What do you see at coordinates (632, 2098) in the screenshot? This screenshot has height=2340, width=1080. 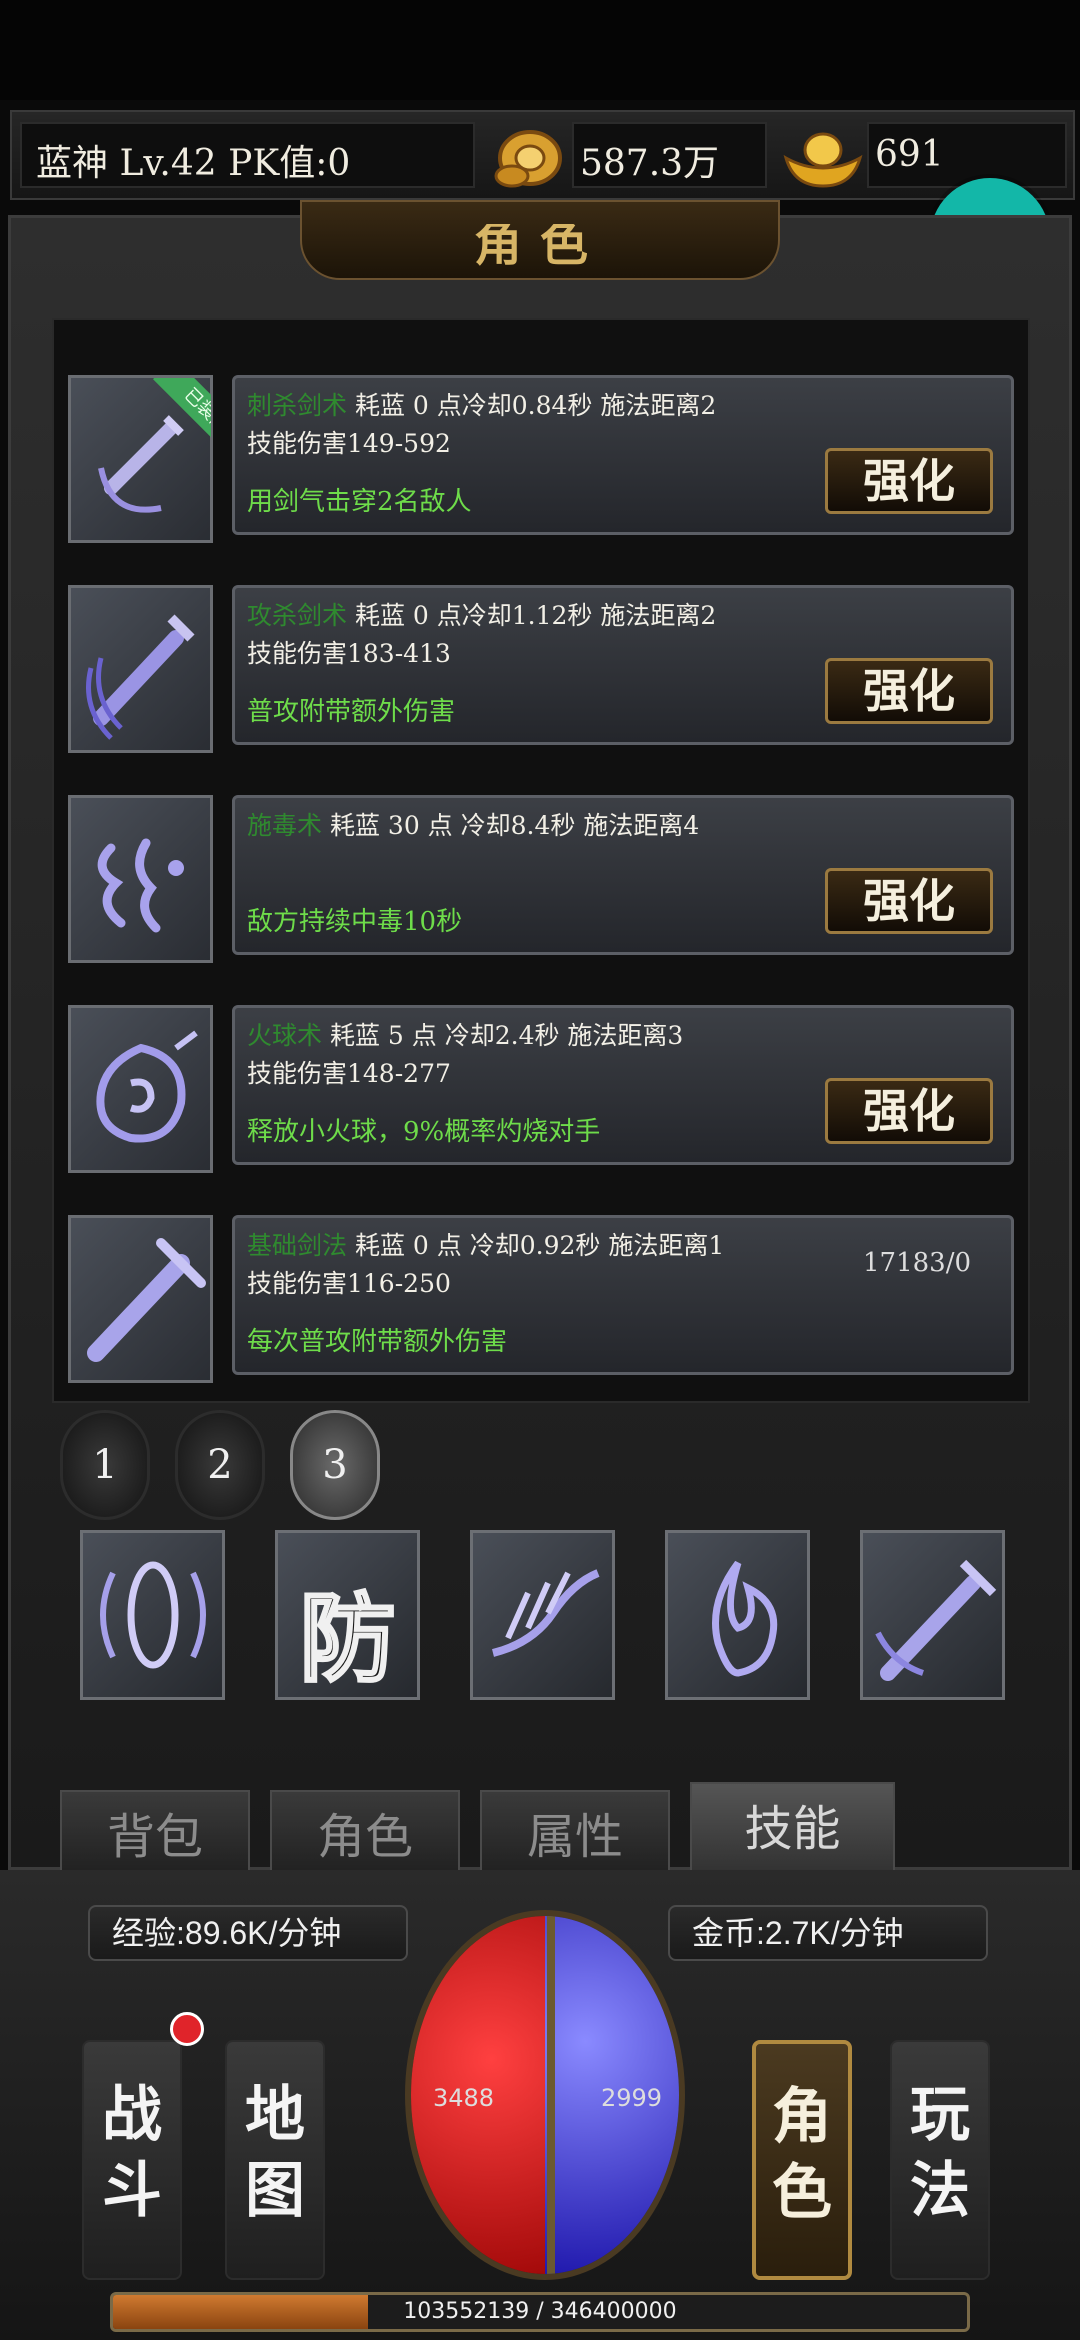 I see `mp-value: 2999` at bounding box center [632, 2098].